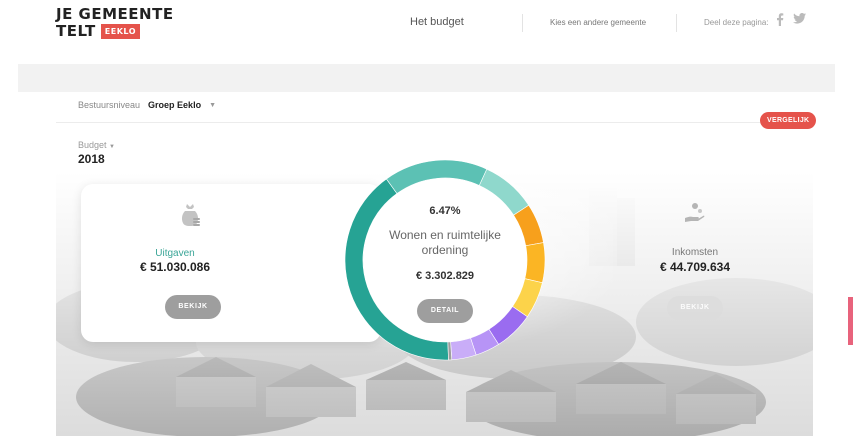  I want to click on nav-budget-link: Het budget, so click(437, 22).